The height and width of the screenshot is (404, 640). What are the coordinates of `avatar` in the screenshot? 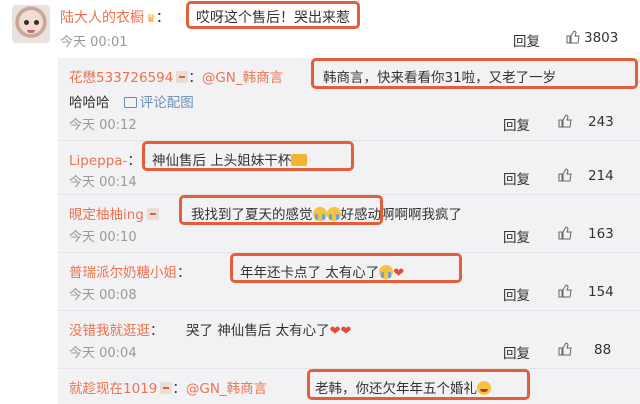 It's located at (31, 24).